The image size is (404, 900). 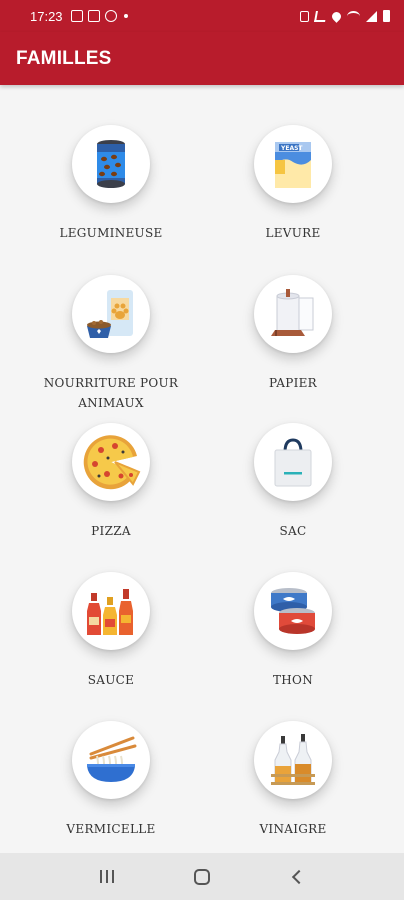 I want to click on category-label: LEVURE, so click(x=293, y=233).